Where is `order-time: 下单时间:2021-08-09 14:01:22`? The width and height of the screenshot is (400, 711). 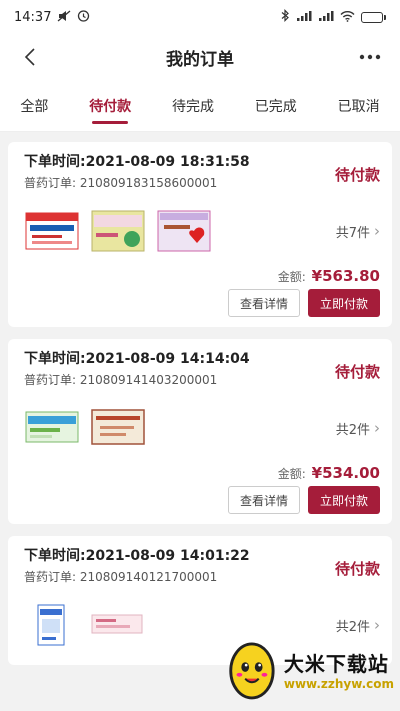 order-time: 下单时间:2021-08-09 14:01:22 is located at coordinates (137, 556).